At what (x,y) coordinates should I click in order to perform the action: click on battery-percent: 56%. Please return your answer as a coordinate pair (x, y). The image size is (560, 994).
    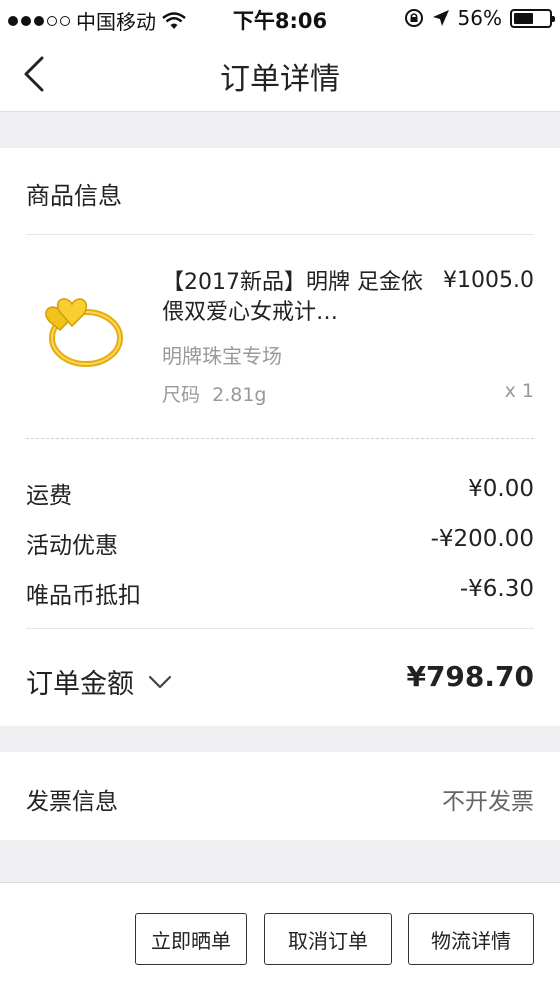
    Looking at the image, I should click on (479, 18).